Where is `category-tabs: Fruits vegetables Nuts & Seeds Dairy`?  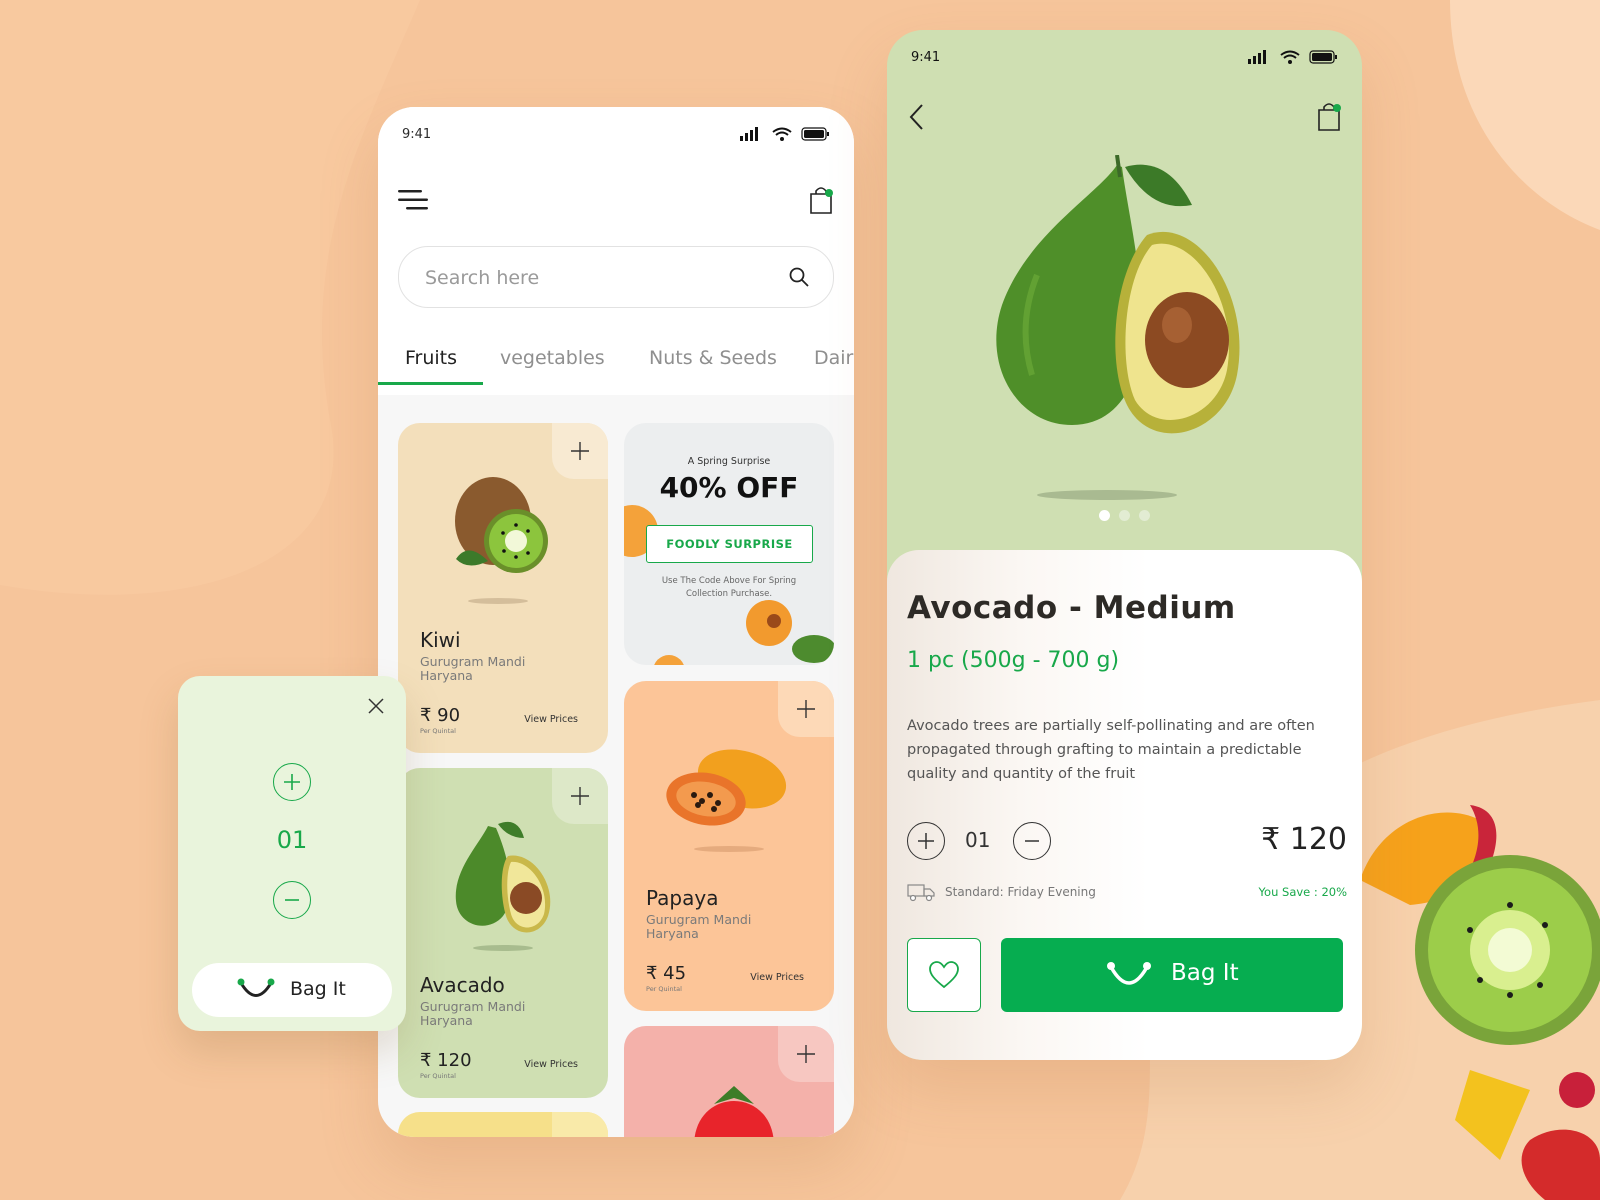 category-tabs: Fruits vegetables Nuts & Seeds Dairy is located at coordinates (616, 366).